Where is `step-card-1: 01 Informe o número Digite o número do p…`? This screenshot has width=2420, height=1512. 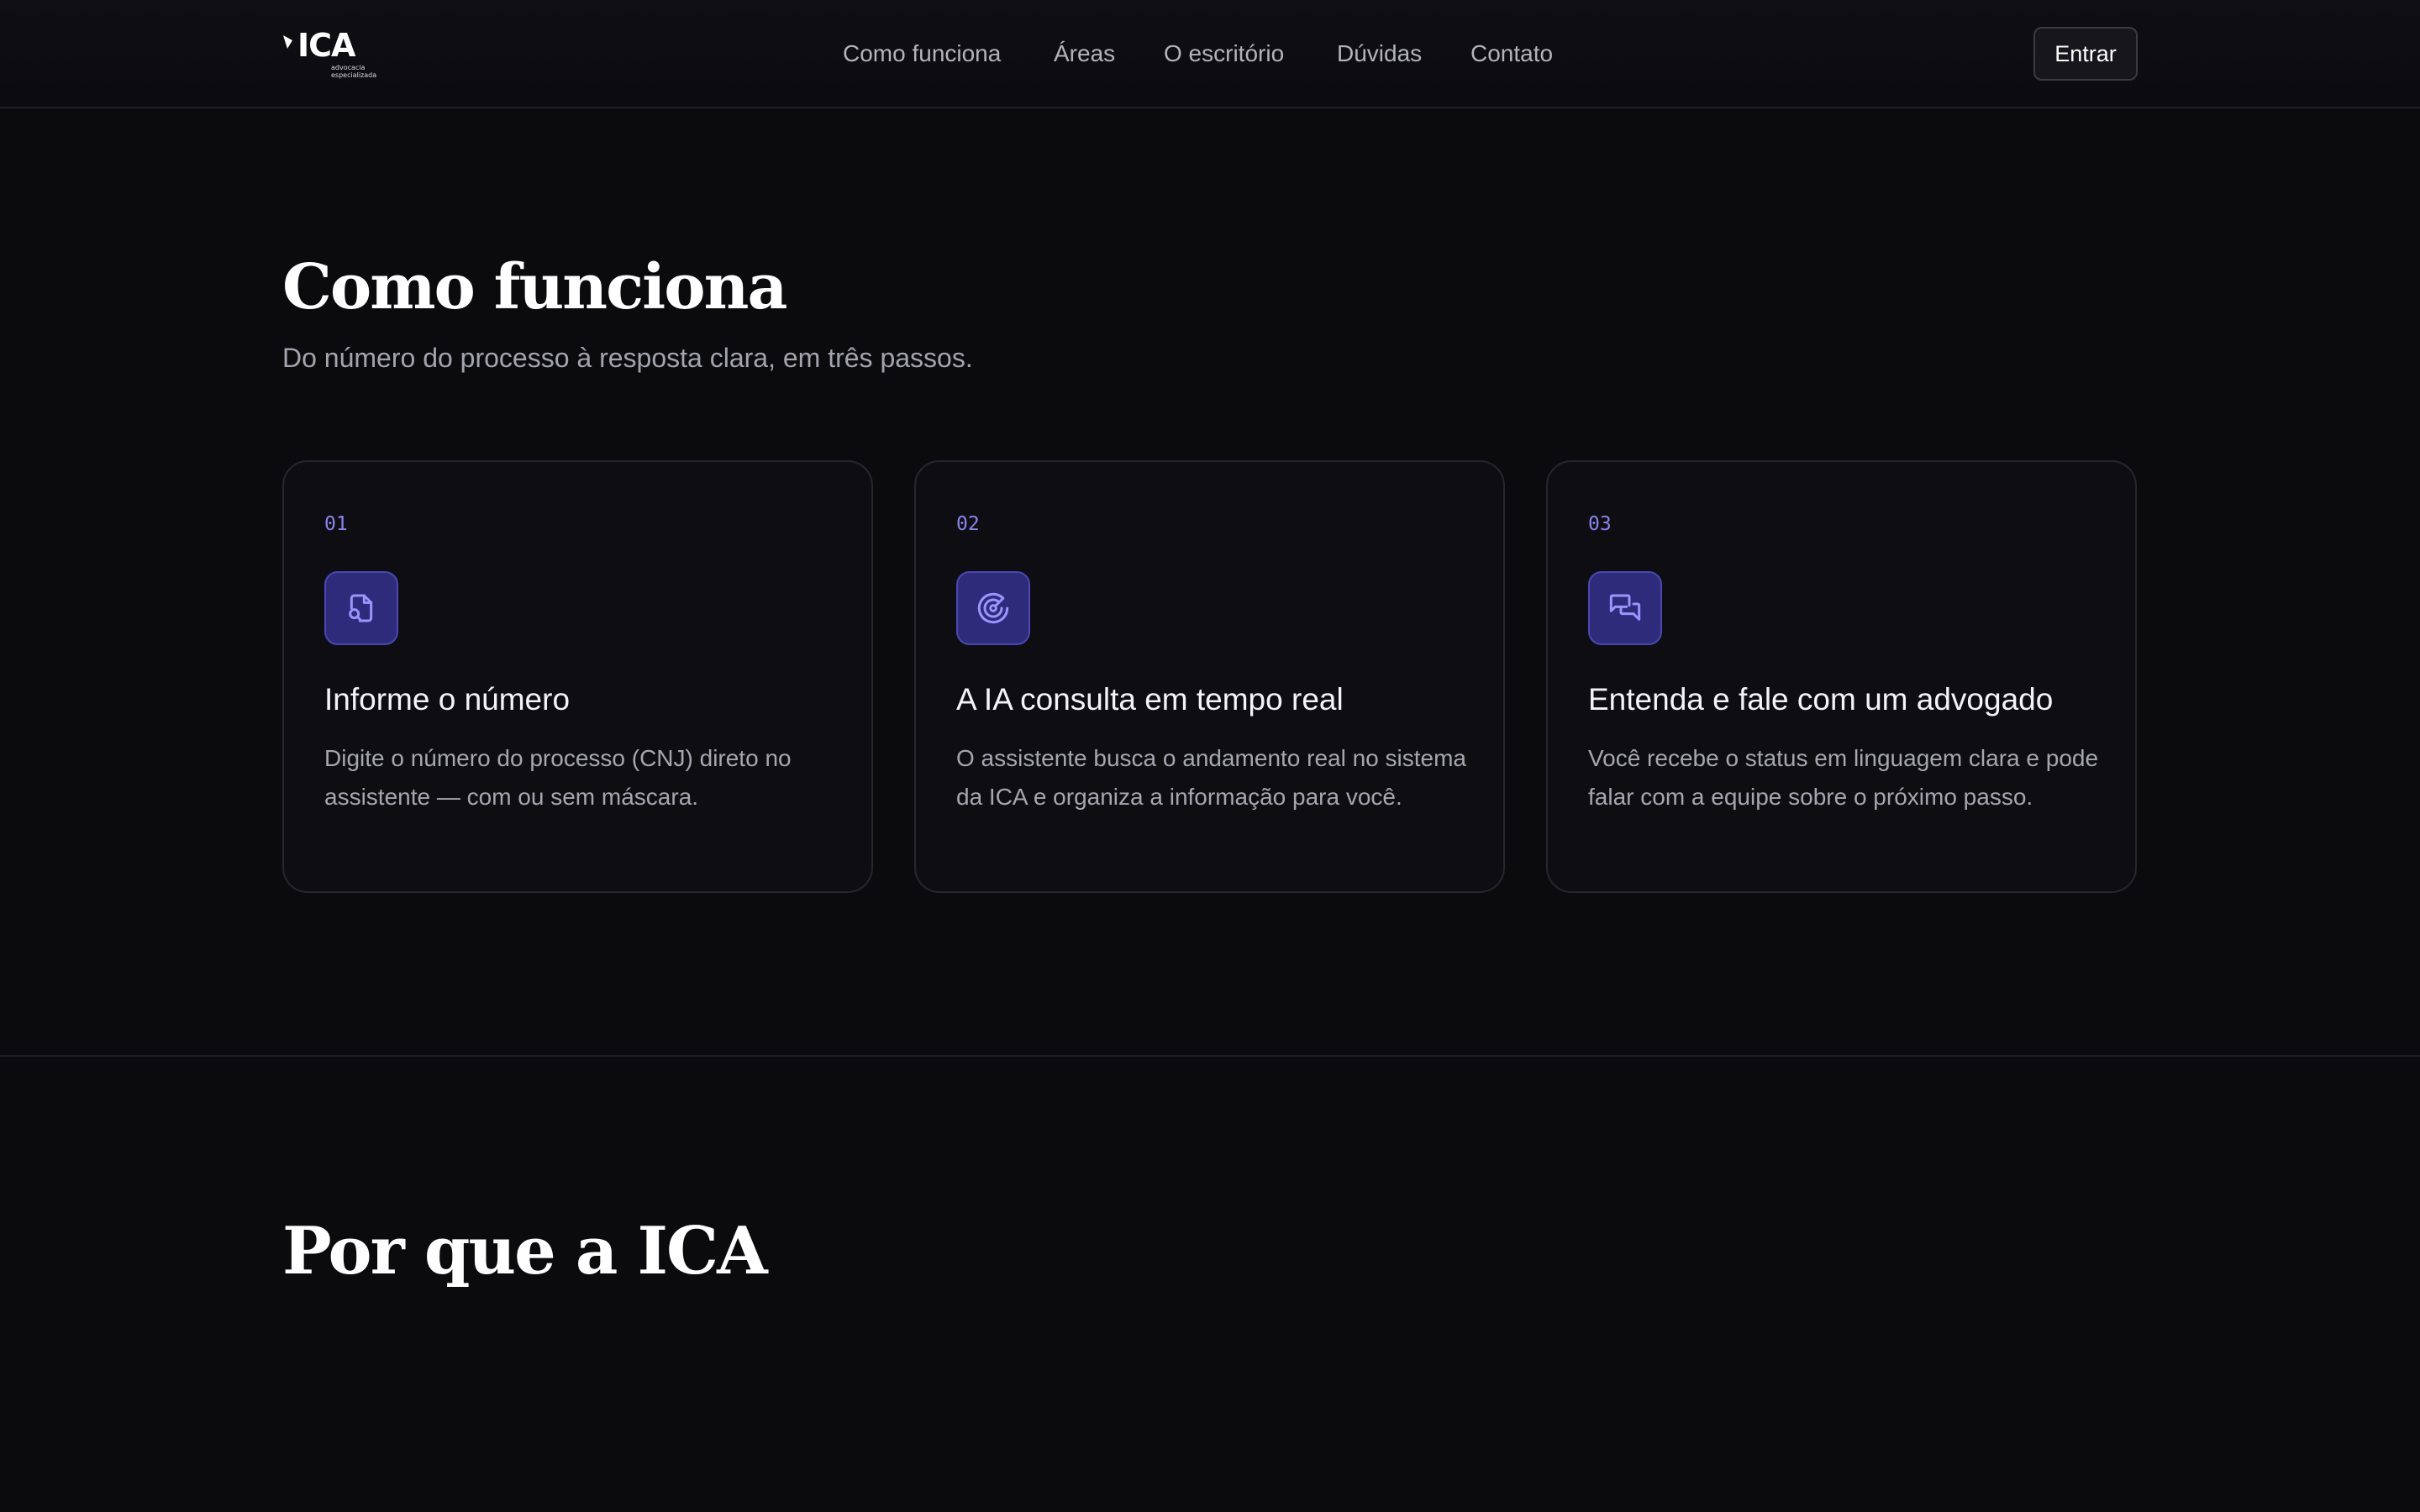 step-card-1: 01 Informe o número Digite o número do p… is located at coordinates (577, 676).